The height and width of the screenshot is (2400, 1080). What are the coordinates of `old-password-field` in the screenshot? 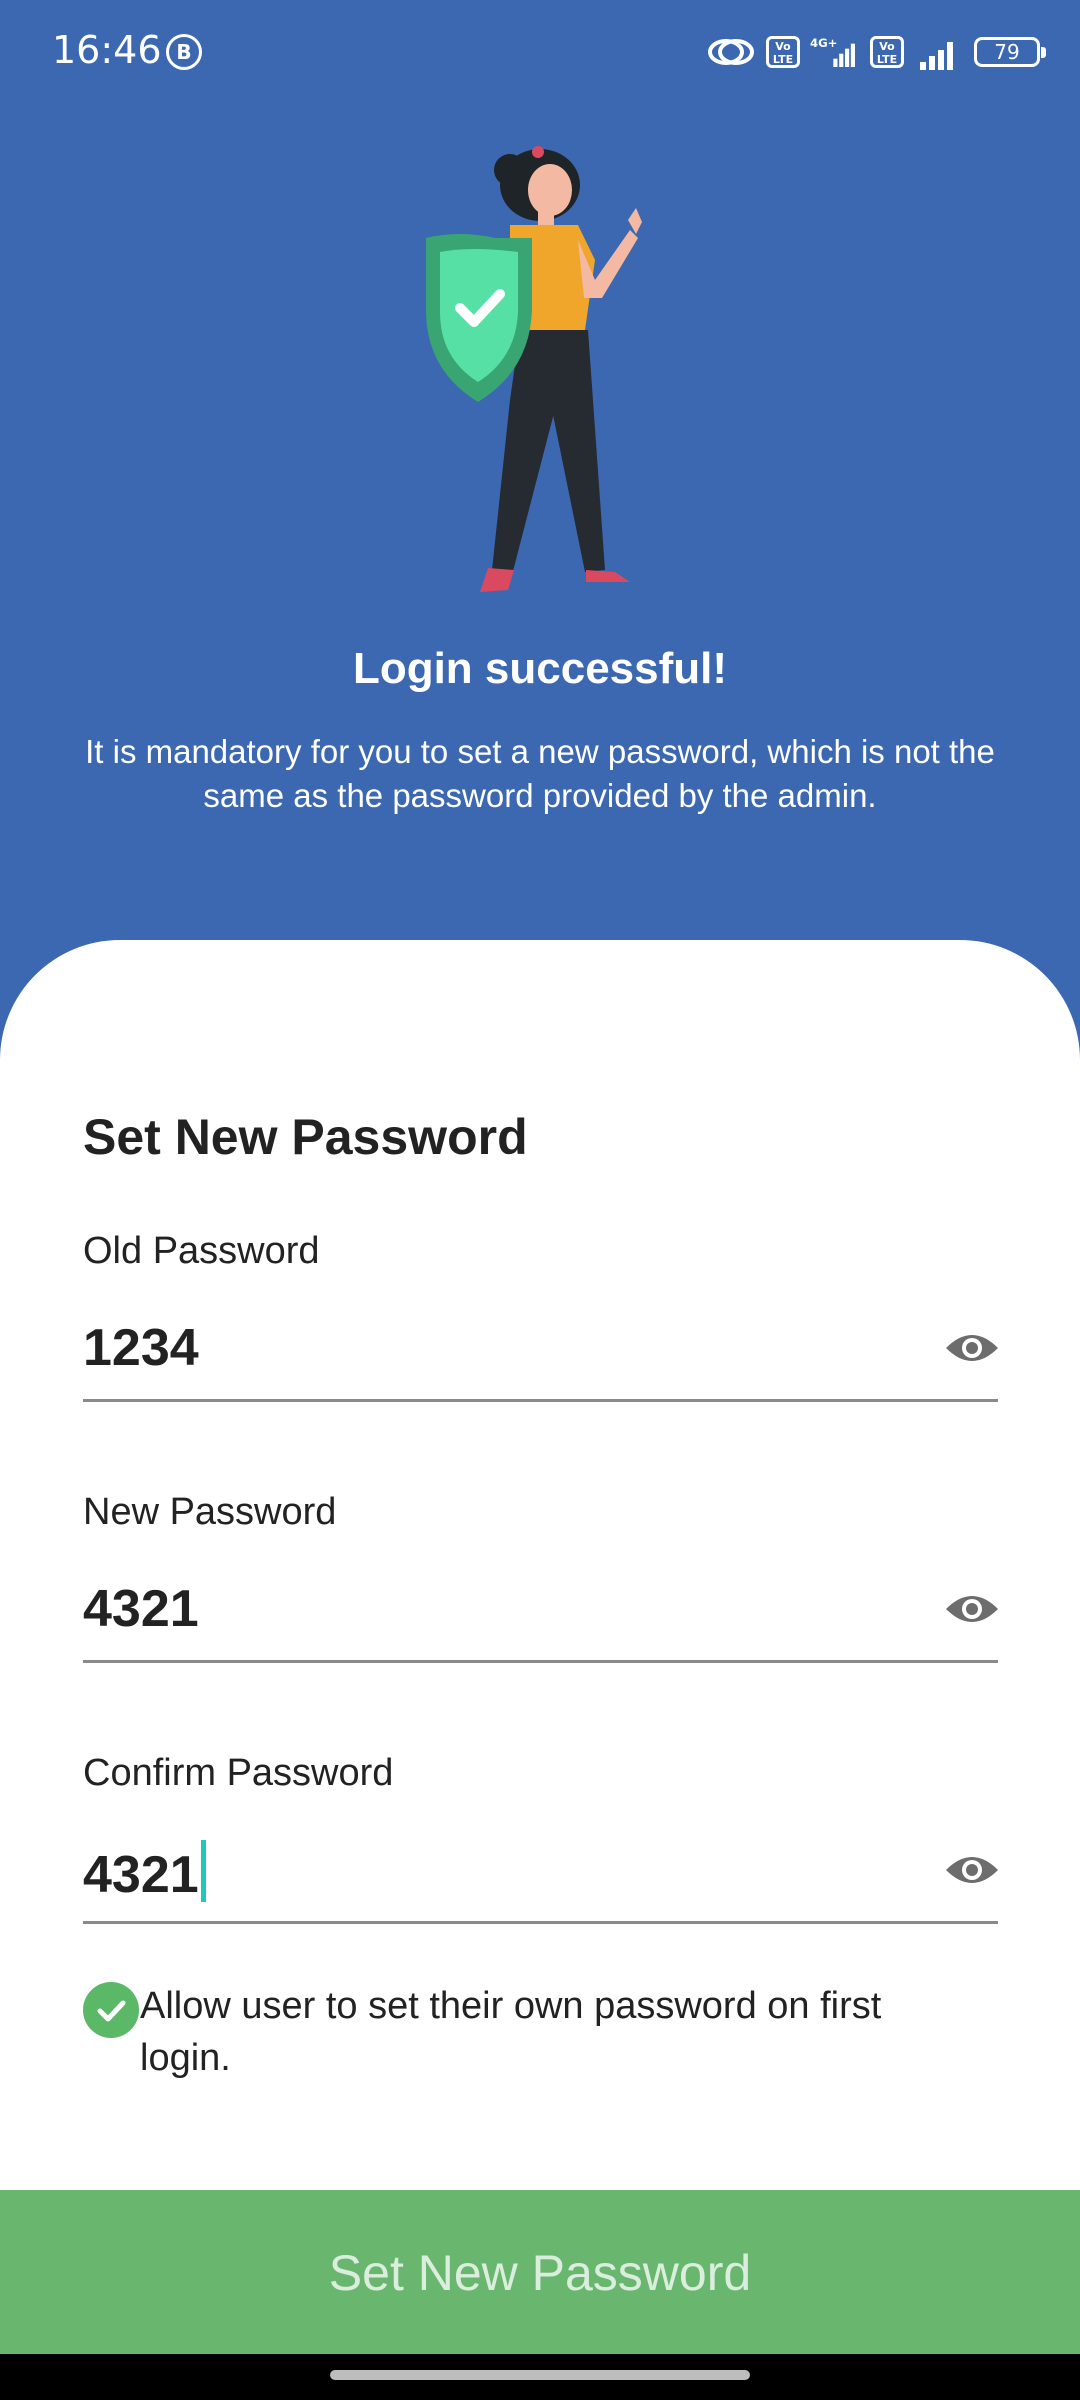 It's located at (540, 1357).